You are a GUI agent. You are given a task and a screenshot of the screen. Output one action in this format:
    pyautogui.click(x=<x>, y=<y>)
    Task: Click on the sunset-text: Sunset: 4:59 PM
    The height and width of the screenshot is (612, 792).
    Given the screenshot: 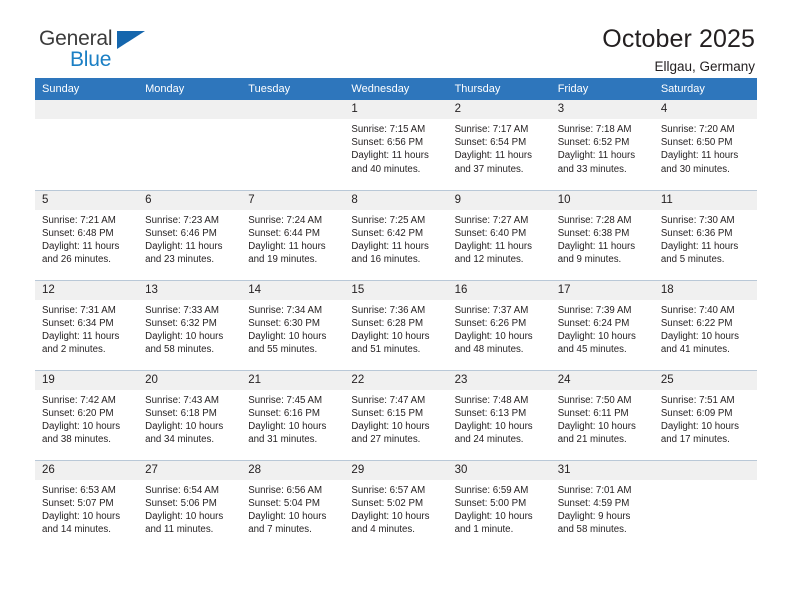 What is the action you would take?
    pyautogui.click(x=593, y=503)
    